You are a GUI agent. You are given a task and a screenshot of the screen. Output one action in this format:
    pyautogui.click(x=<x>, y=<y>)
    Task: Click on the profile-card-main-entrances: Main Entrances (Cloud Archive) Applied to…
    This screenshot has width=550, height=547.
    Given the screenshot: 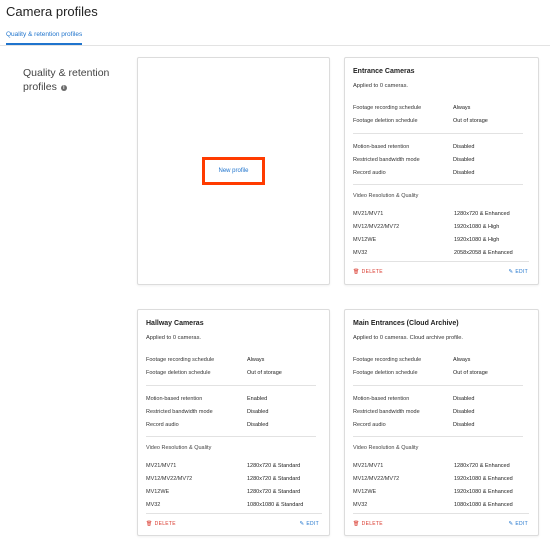 What is the action you would take?
    pyautogui.click(x=441, y=422)
    